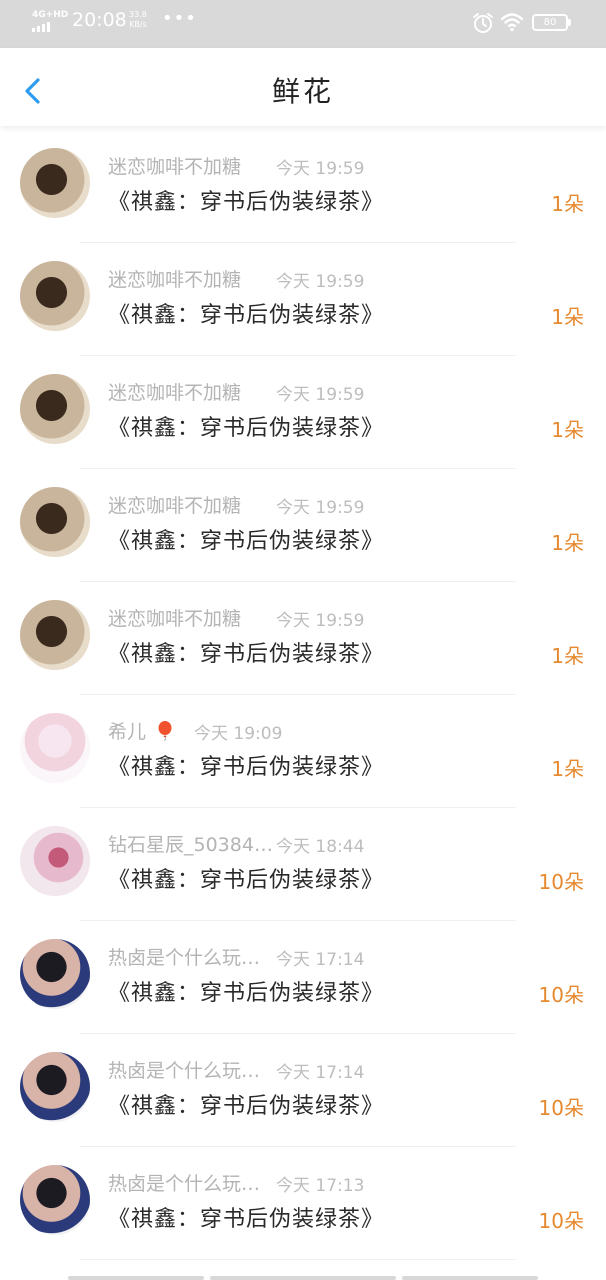 The height and width of the screenshot is (1280, 606). Describe the element at coordinates (298, 1259) in the screenshot. I see `divider` at that location.